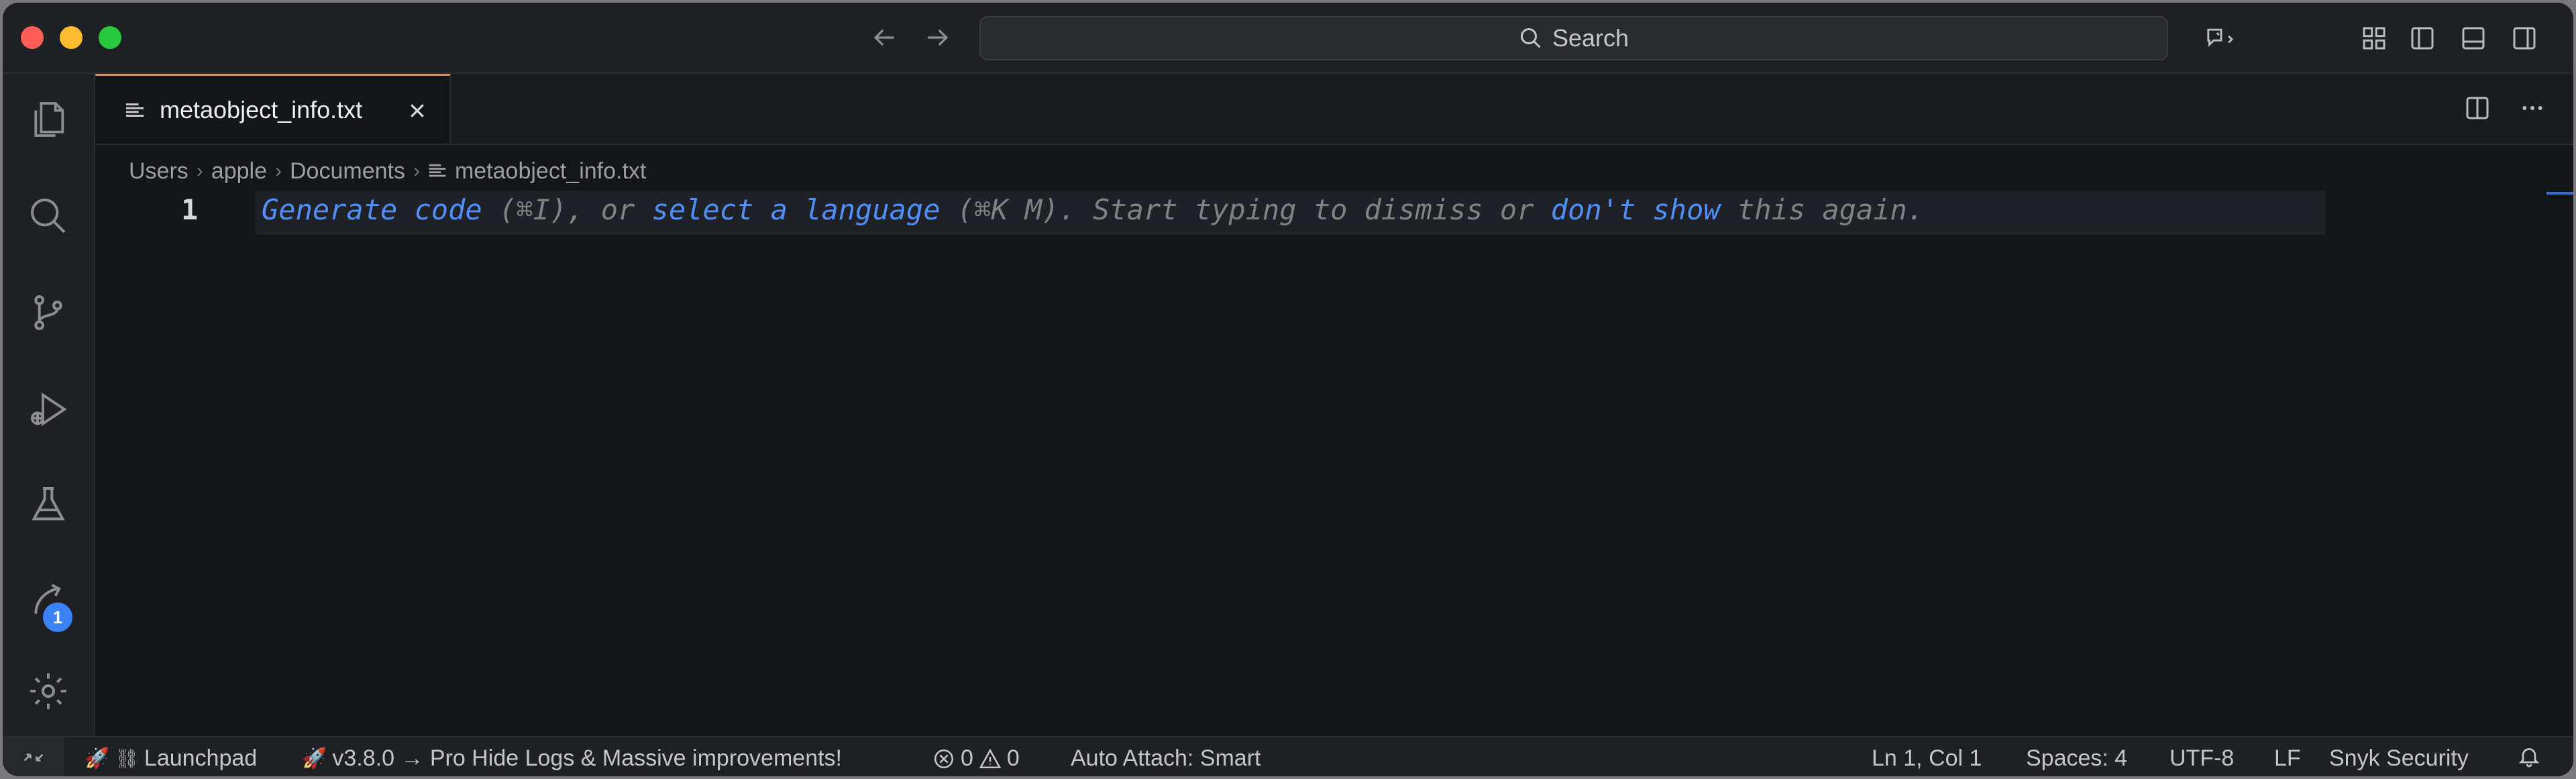 The width and height of the screenshot is (2576, 779). I want to click on testing-flask-icon, so click(48, 504).